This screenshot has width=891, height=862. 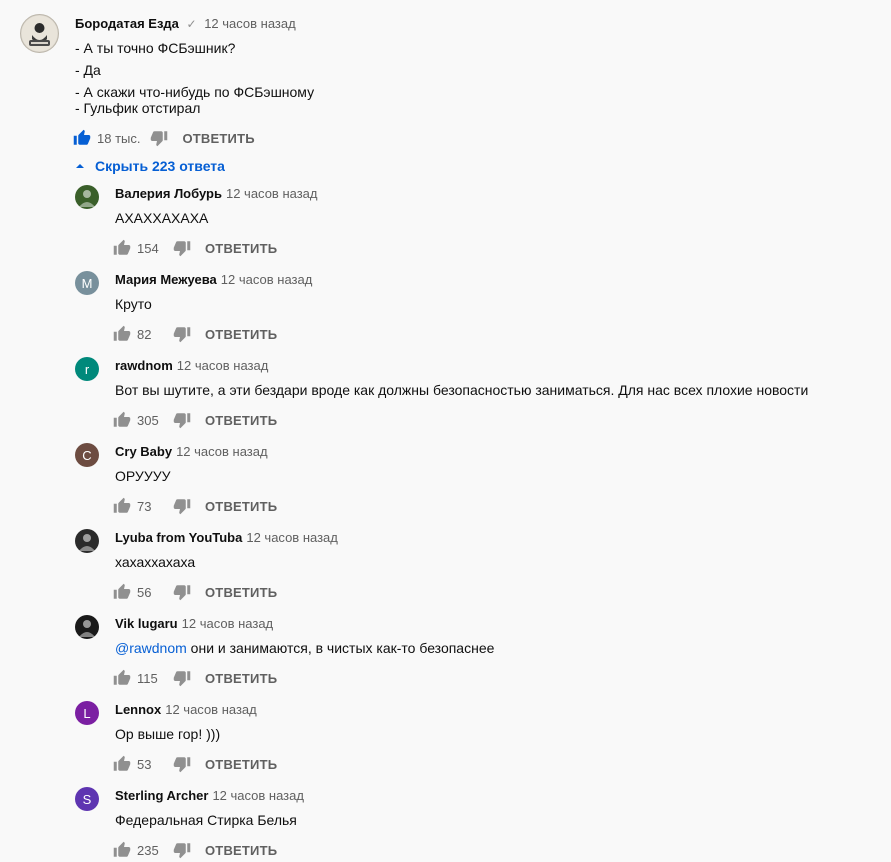 I want to click on reply-header: Lyuba from YouTuba 12 часов назад, so click(x=226, y=538).